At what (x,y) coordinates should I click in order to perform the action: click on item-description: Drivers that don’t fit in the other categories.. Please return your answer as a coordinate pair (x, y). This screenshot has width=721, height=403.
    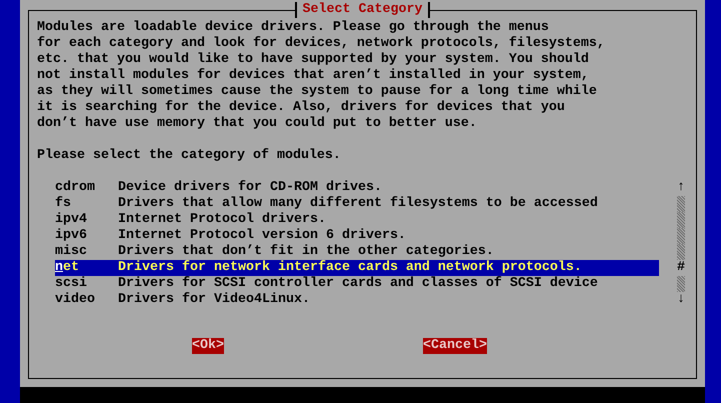
    Looking at the image, I should click on (306, 252).